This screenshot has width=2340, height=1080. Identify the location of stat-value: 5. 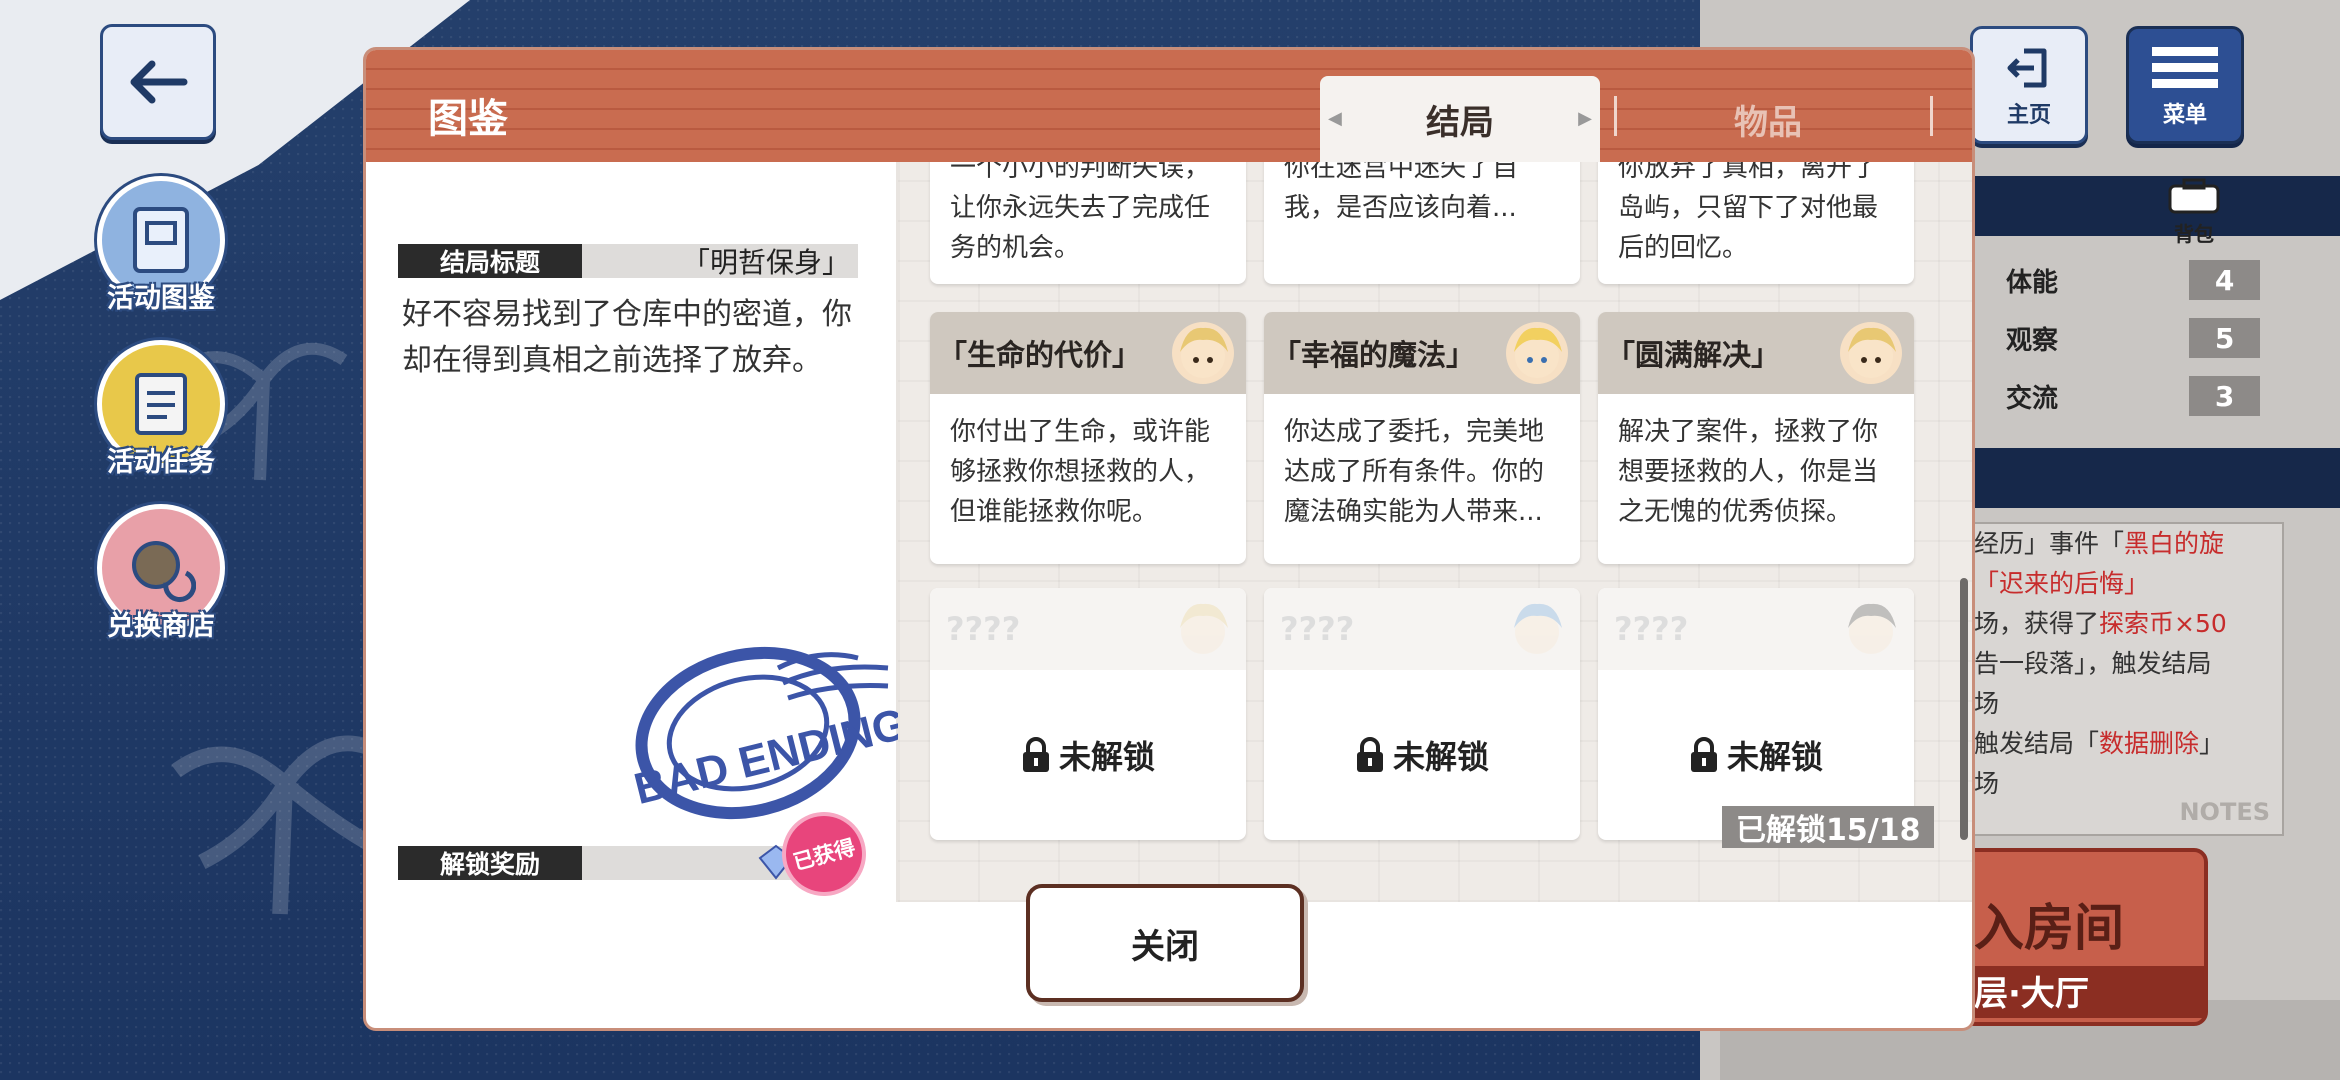
(2224, 338).